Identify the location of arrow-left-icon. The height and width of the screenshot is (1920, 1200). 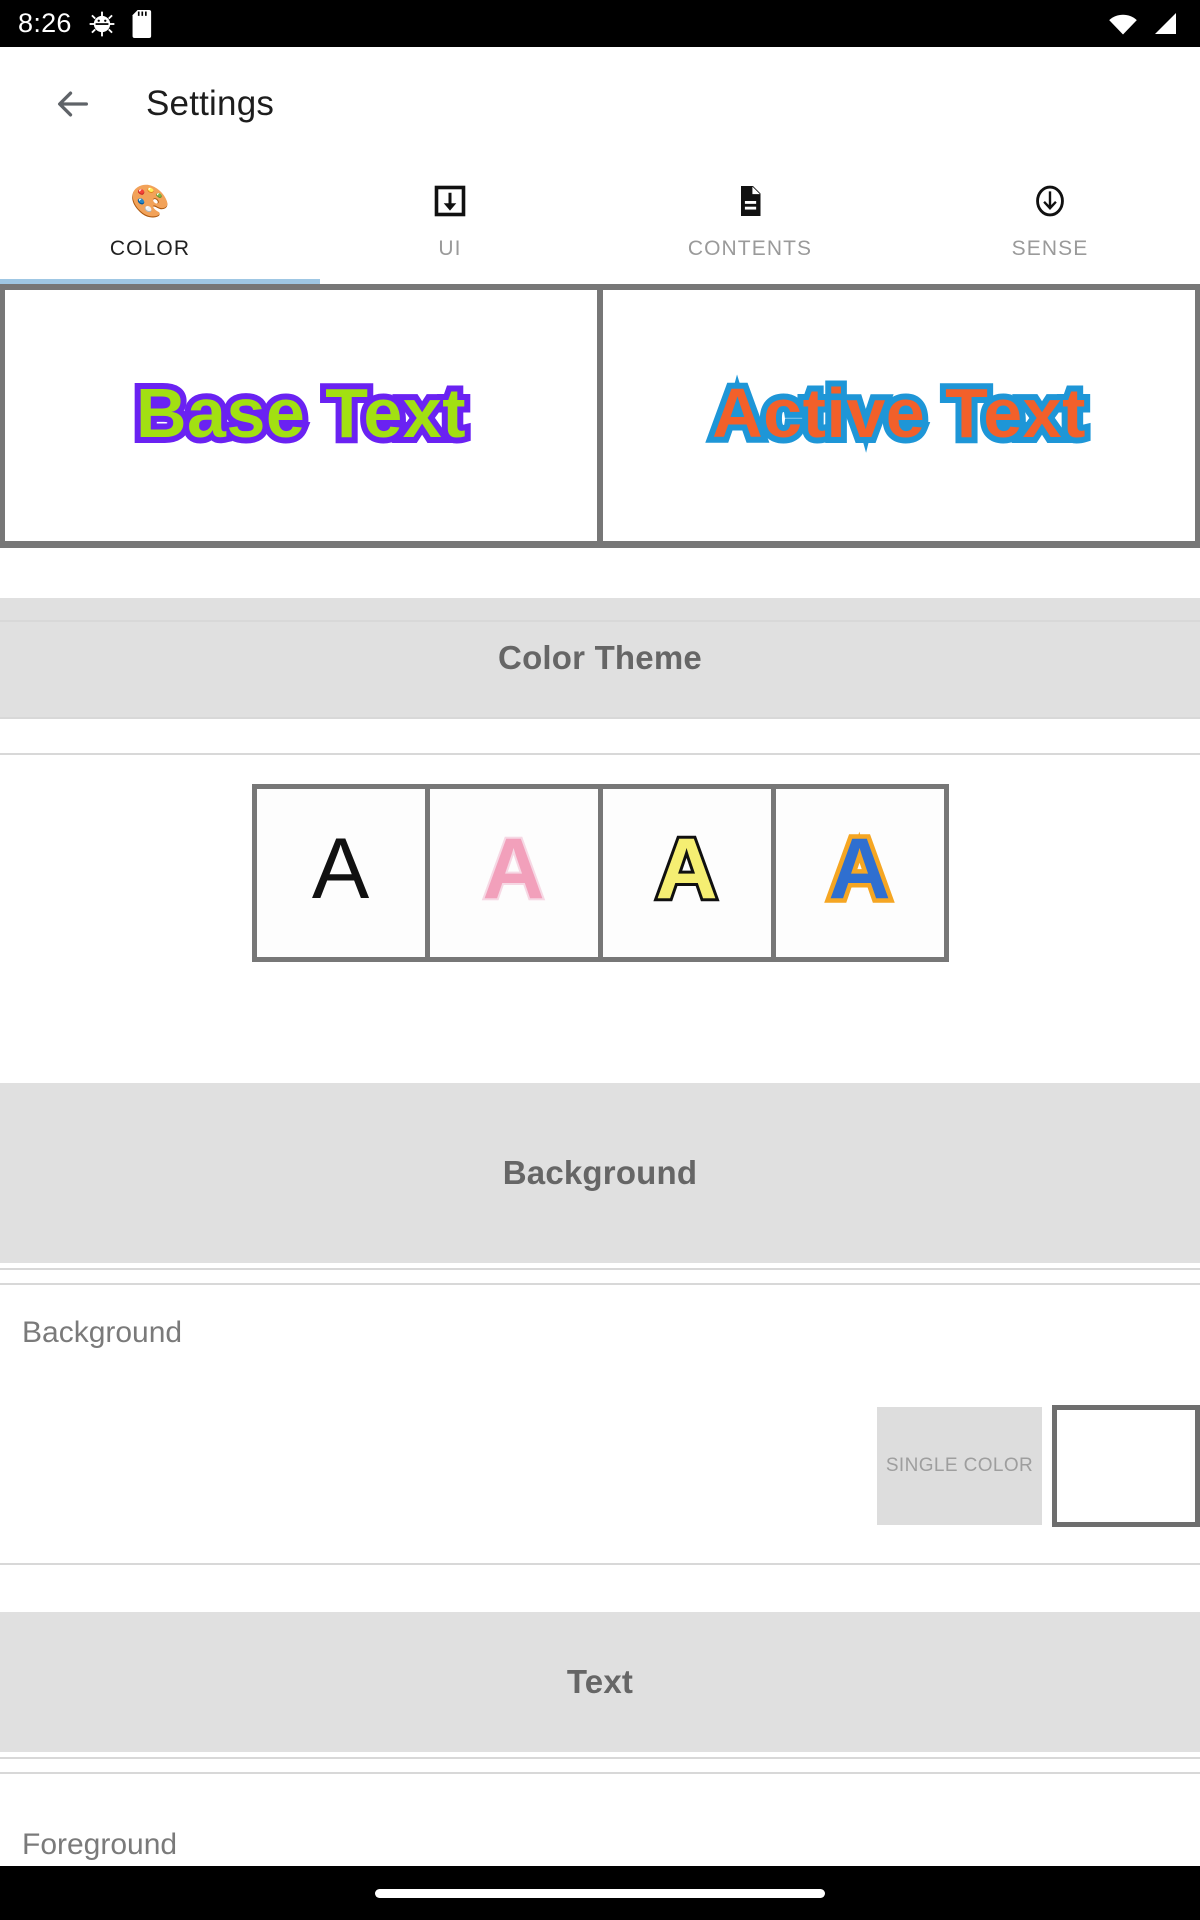
(73, 104).